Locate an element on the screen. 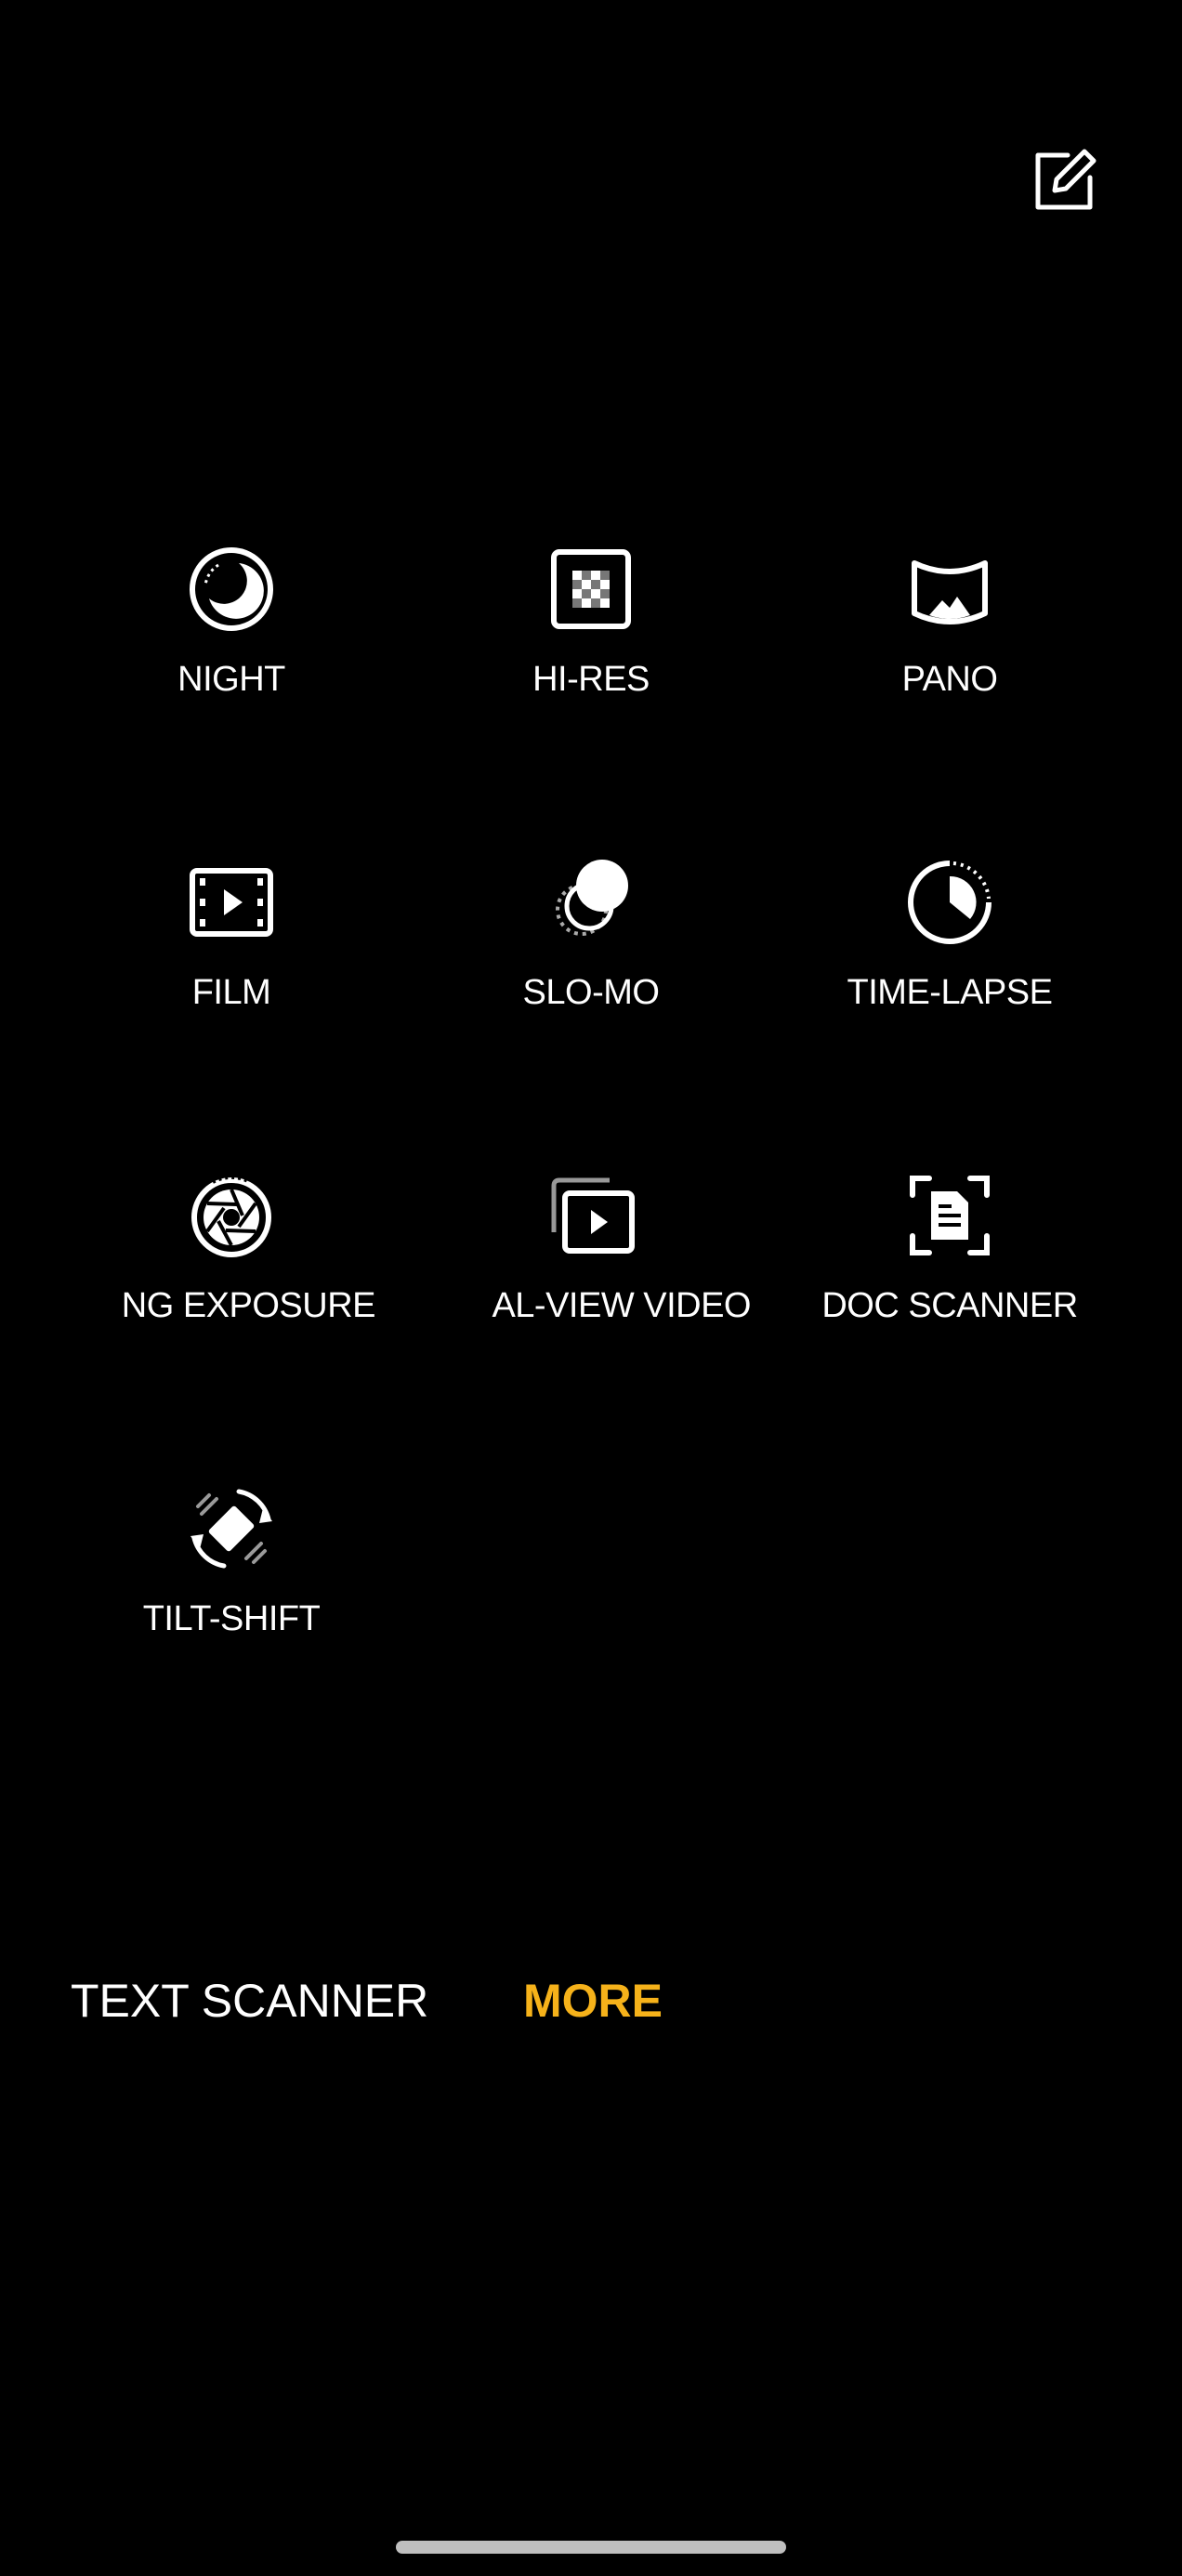 This screenshot has width=1182, height=2576. film-play-icon is located at coordinates (231, 902).